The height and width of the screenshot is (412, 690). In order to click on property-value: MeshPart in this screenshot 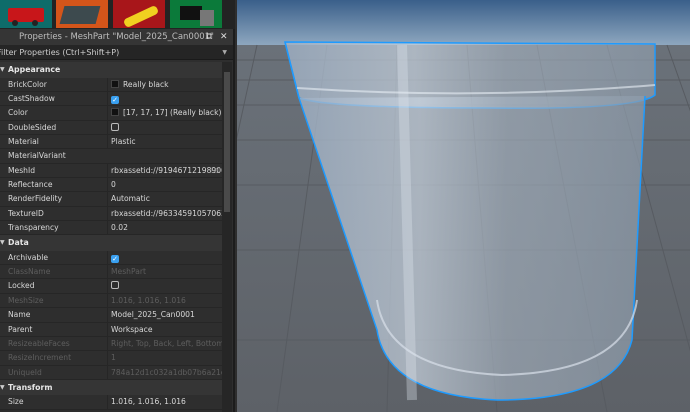, I will do `click(128, 272)`.